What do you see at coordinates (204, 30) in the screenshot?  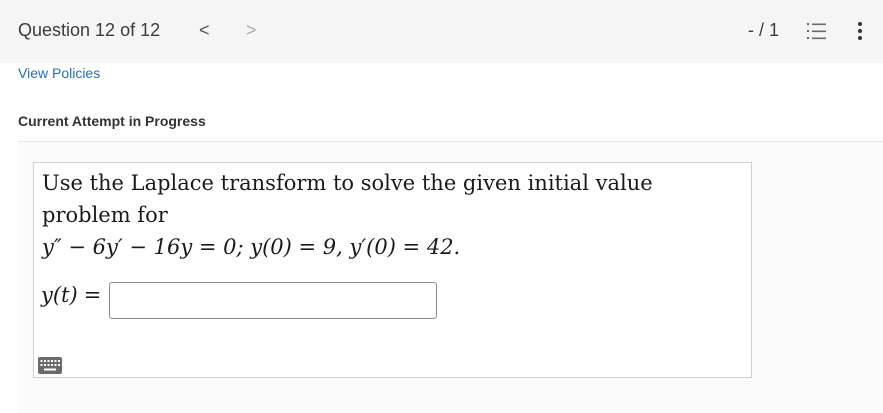 I see `previous-question-button: <` at bounding box center [204, 30].